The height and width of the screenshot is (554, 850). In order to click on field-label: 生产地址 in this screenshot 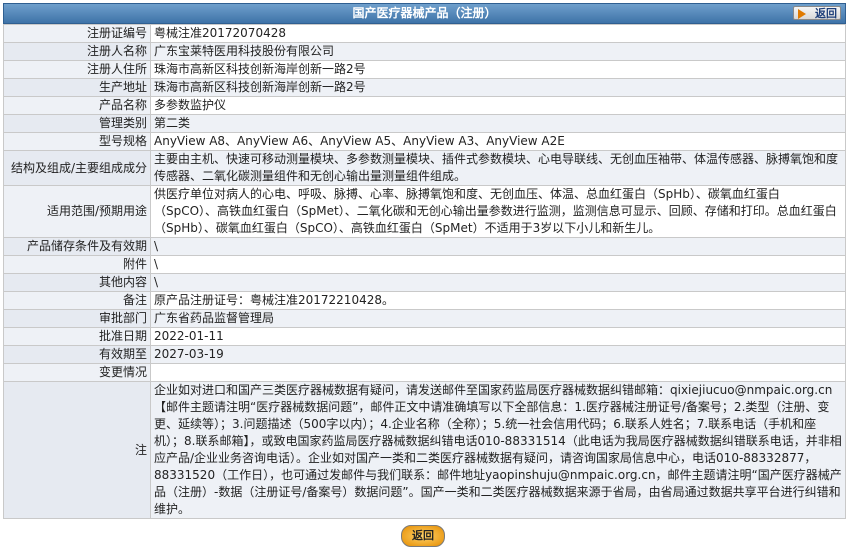, I will do `click(77, 87)`.